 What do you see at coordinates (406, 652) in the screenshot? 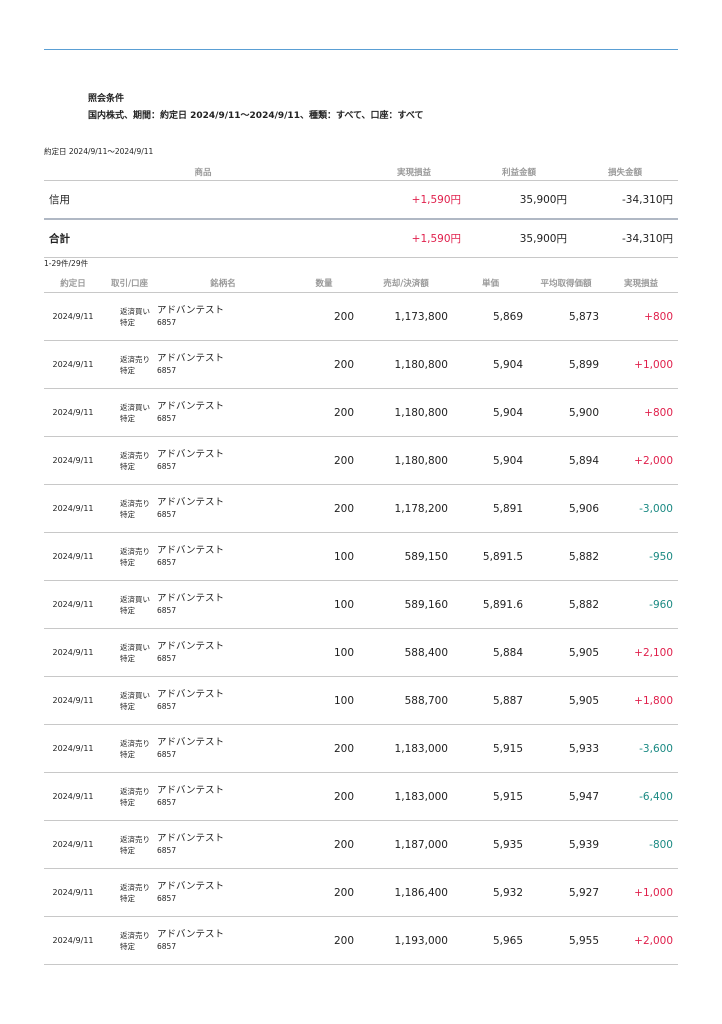
I see `amount: 588,400` at bounding box center [406, 652].